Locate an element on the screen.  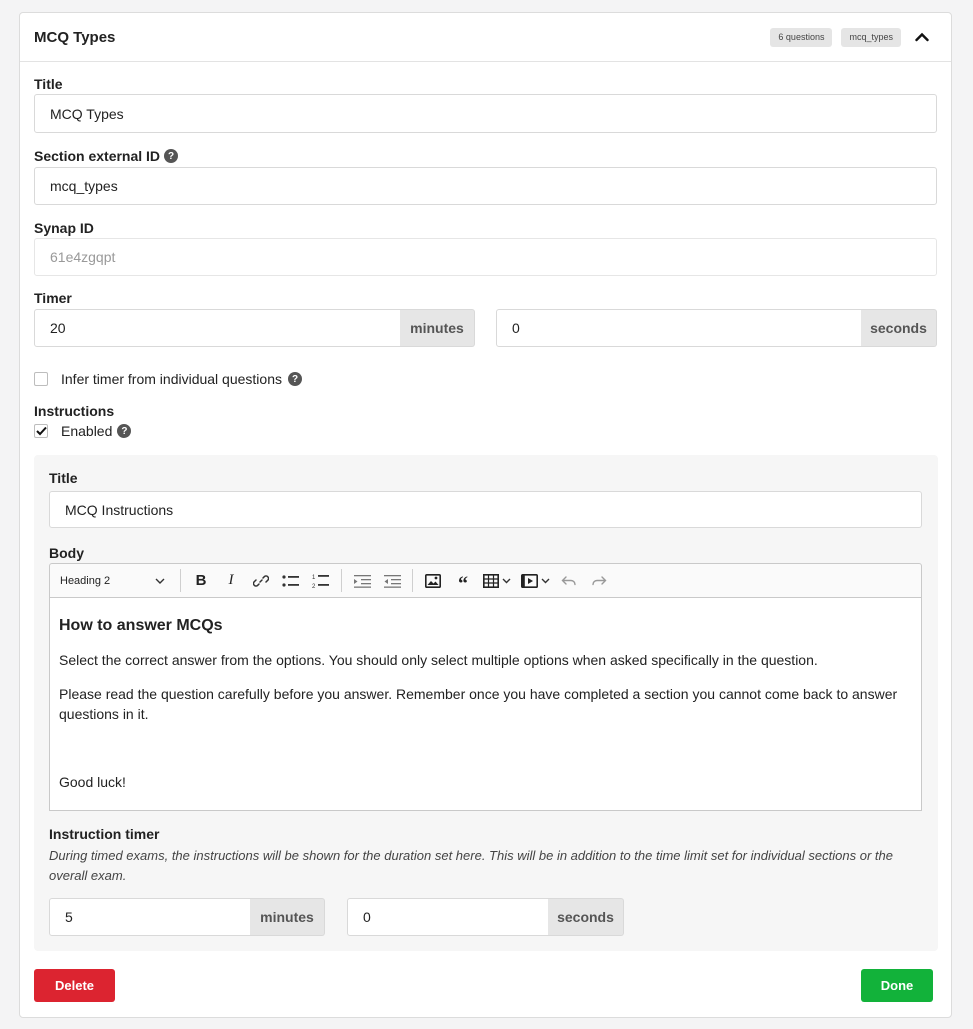
undo-button is located at coordinates (569, 581).